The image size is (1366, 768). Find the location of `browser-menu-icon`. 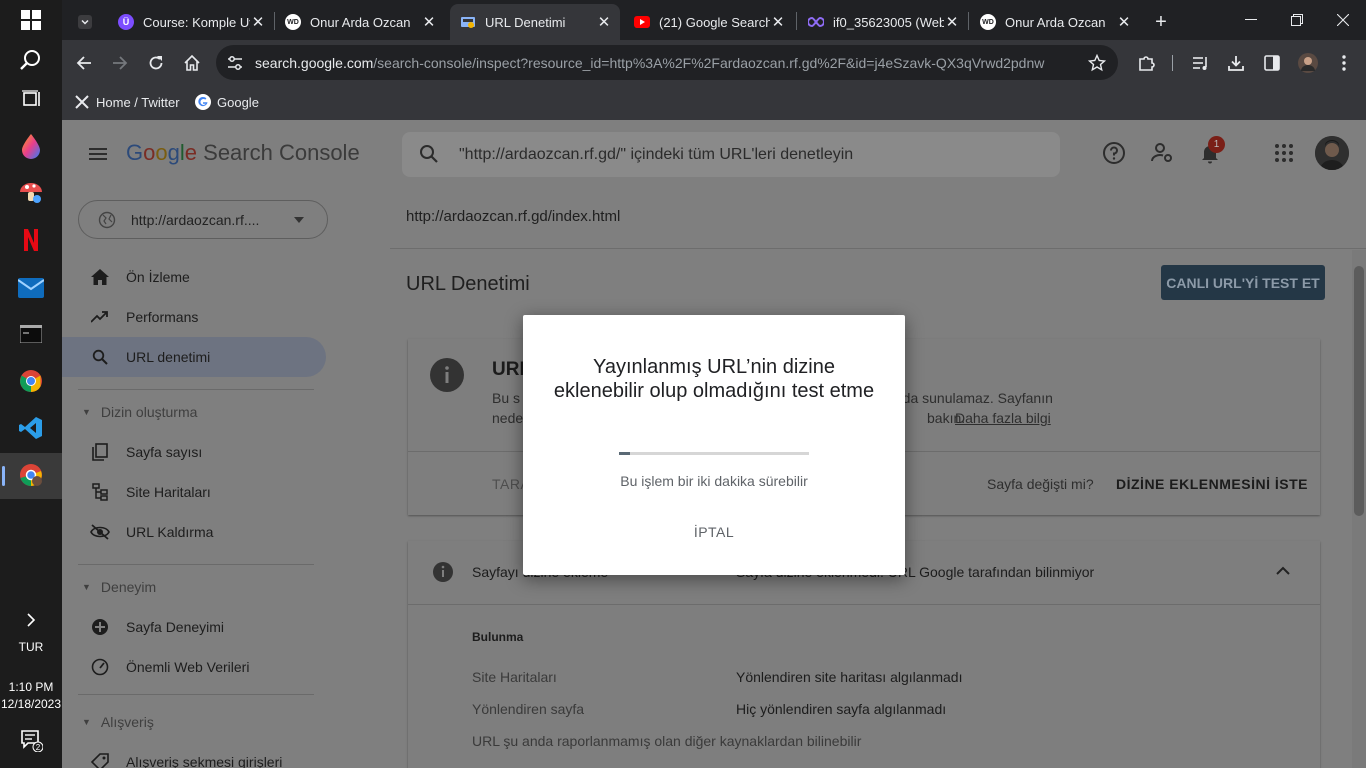

browser-menu-icon is located at coordinates (1344, 63).